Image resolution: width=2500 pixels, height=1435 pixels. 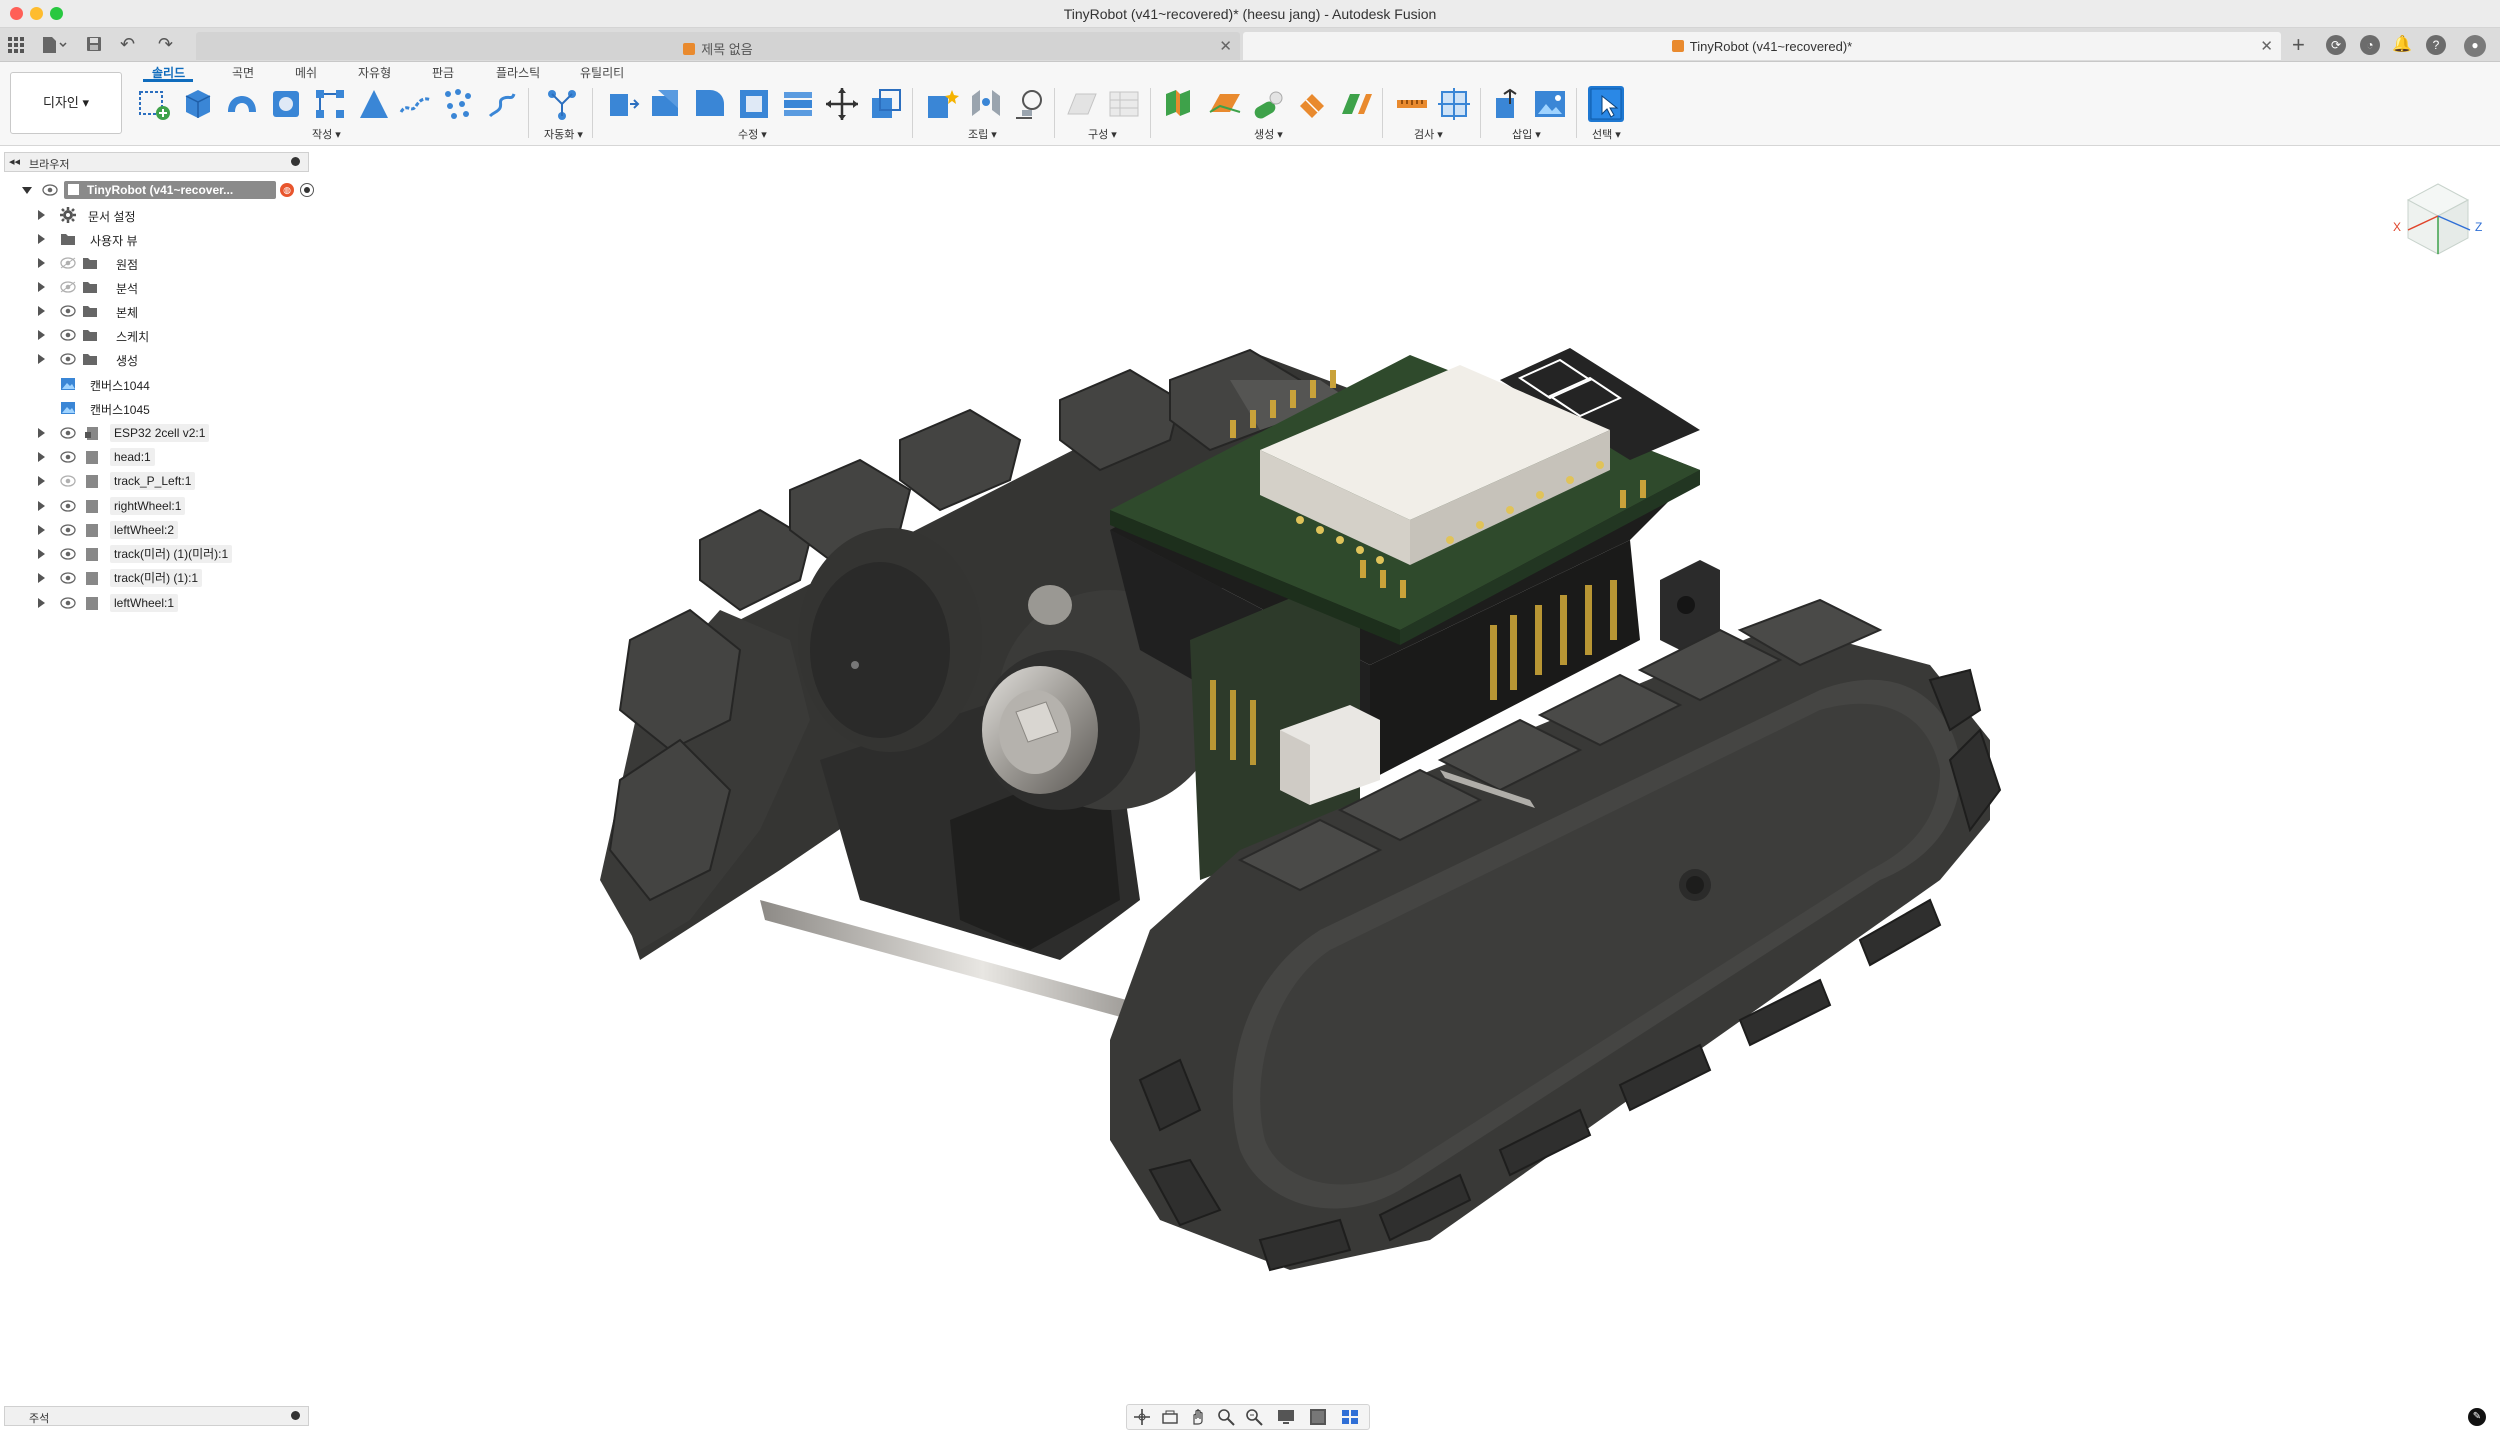 I want to click on group-select-label: 선택 ▾, so click(x=1606, y=134).